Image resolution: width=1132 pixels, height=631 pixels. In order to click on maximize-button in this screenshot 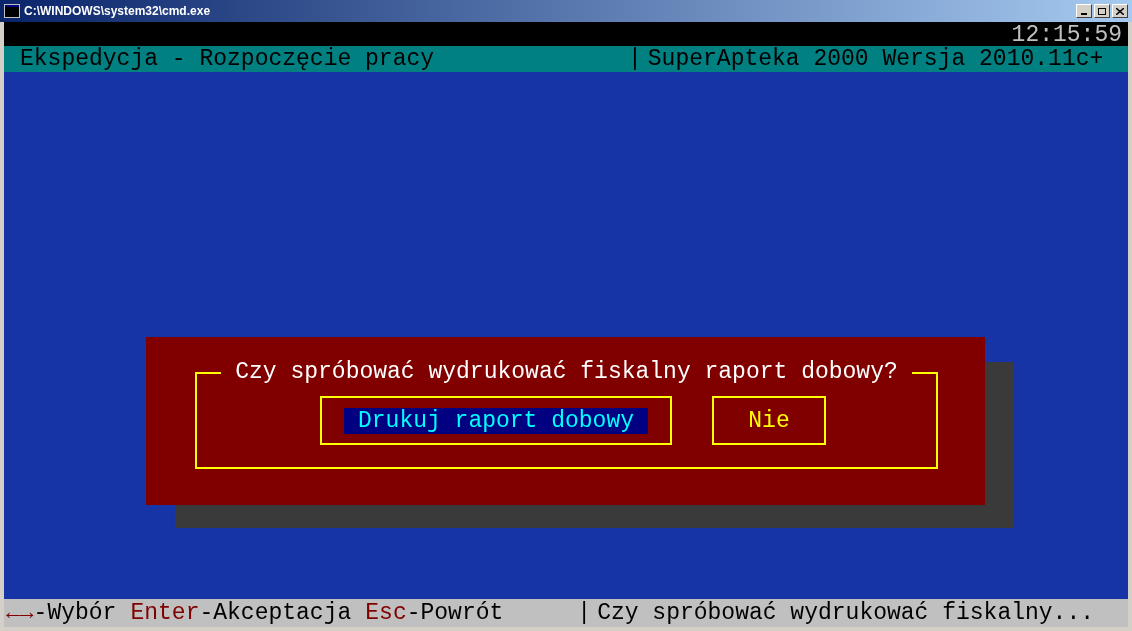, I will do `click(1102, 11)`.